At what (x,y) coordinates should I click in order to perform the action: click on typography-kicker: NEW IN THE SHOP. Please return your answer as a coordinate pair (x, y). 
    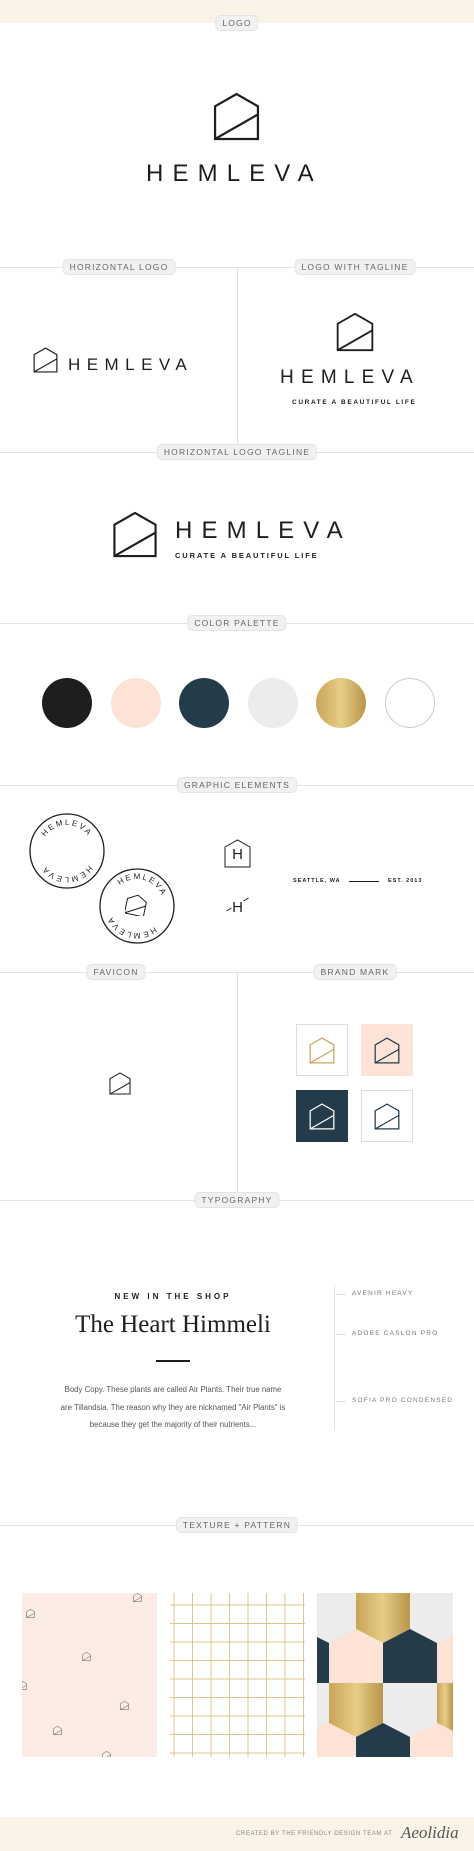
    Looking at the image, I should click on (173, 1296).